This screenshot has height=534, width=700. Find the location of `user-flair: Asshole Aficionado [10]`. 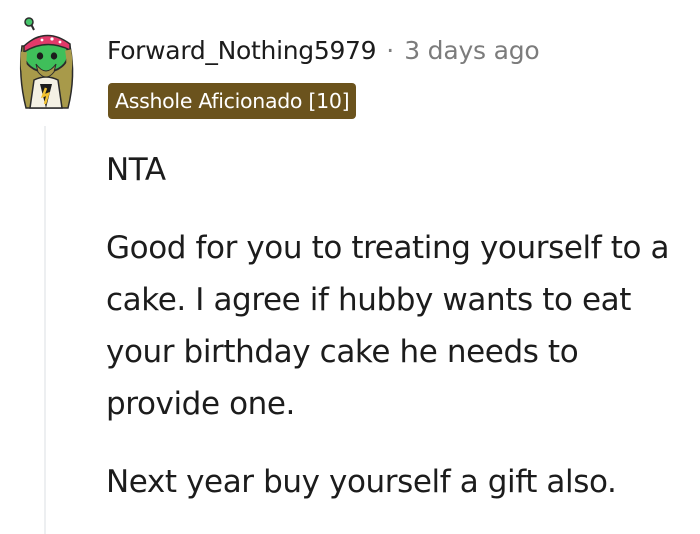

user-flair: Asshole Aficionado [10] is located at coordinates (232, 101).